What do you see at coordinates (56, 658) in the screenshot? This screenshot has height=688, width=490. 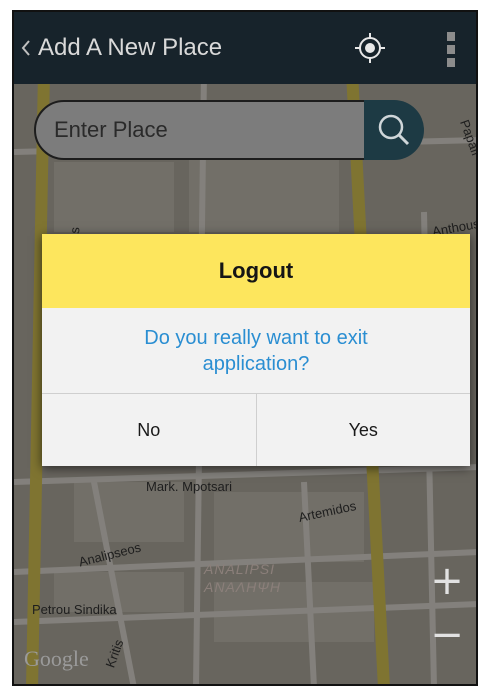 I see `google-attribution: Google` at bounding box center [56, 658].